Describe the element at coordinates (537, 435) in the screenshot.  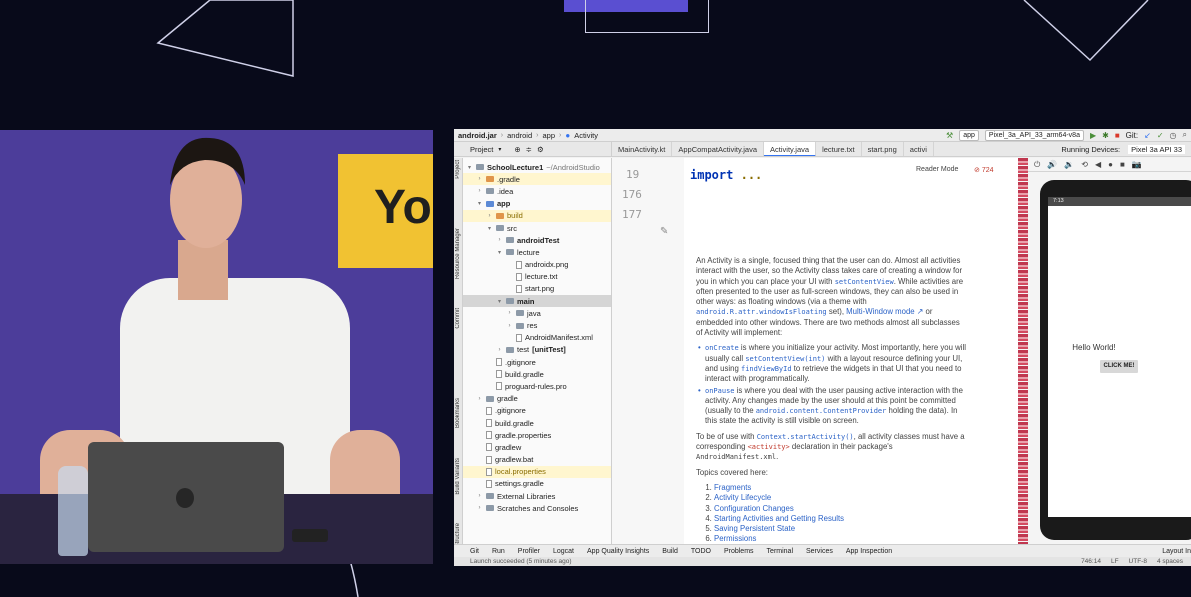
I see `tree-node: gradle.properties` at that location.